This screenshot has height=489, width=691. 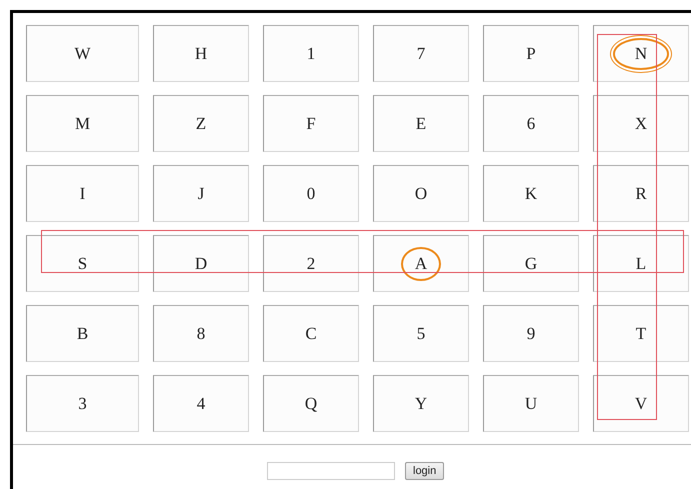 What do you see at coordinates (311, 263) in the screenshot?
I see `key-button: 2` at bounding box center [311, 263].